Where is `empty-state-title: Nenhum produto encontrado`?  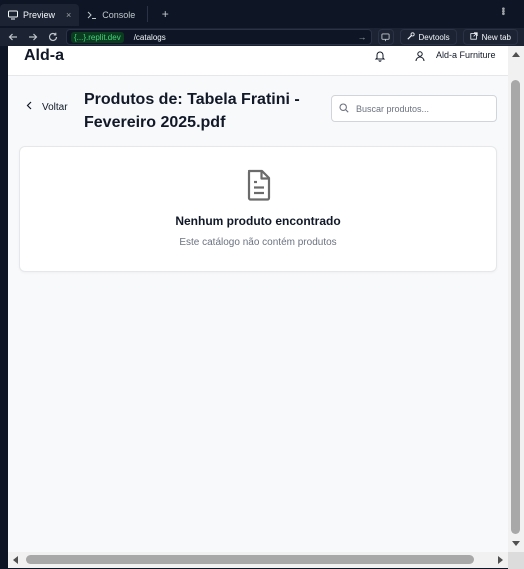 empty-state-title: Nenhum produto encontrado is located at coordinates (258, 221).